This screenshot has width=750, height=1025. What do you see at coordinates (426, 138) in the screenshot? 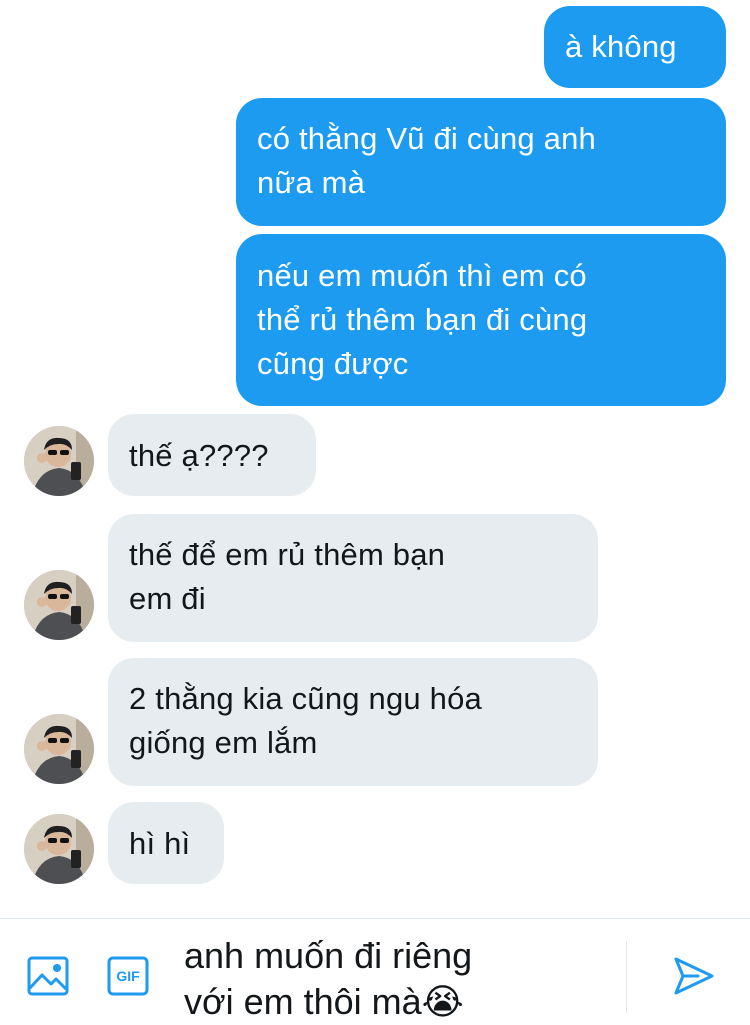
I see `message-line: có thằng Vũ đi cùng anh` at bounding box center [426, 138].